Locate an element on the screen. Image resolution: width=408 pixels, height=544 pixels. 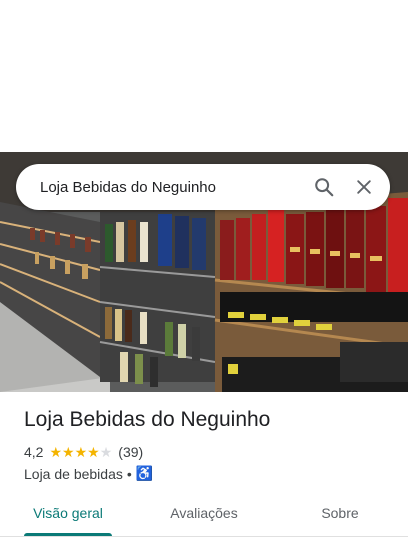
place-category: Loja de bebidas is located at coordinates (73, 473).